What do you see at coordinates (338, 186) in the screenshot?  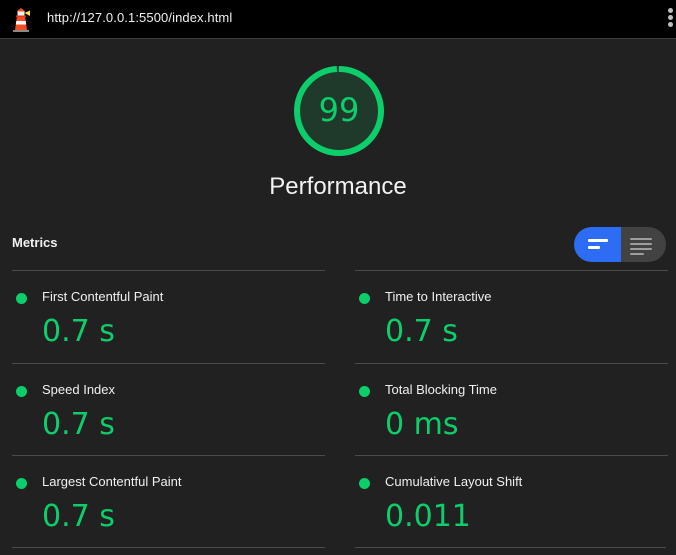 I see `category-title: Performance` at bounding box center [338, 186].